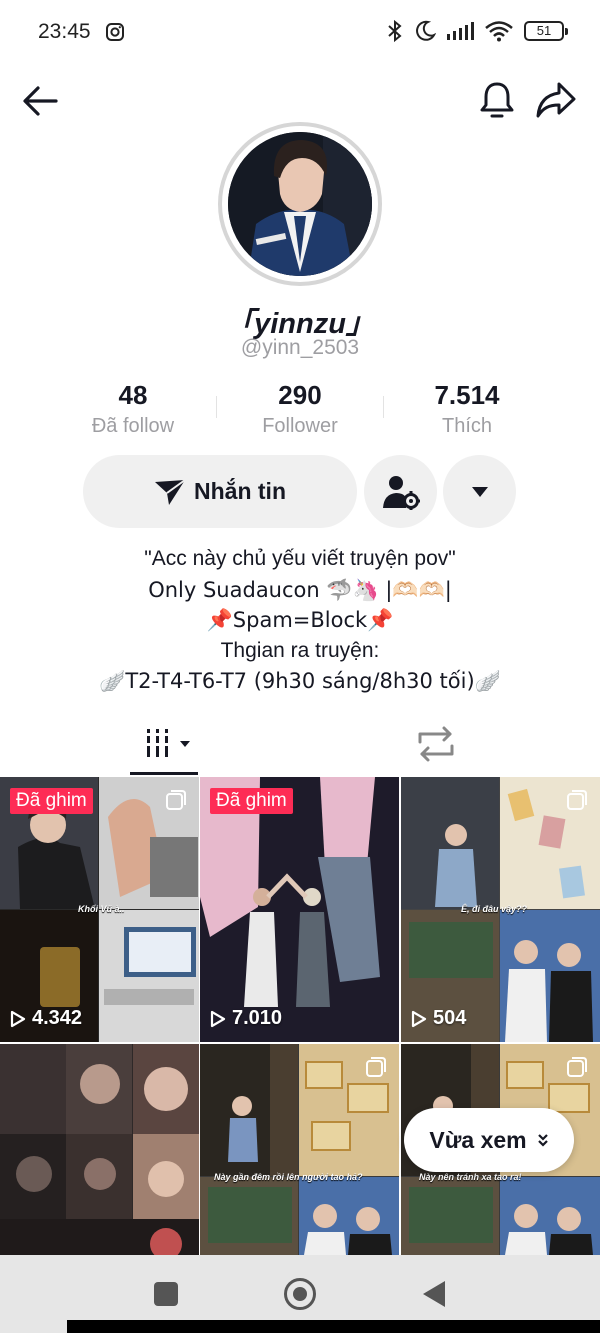  Describe the element at coordinates (436, 744) in the screenshot. I see `repost-icon` at that location.